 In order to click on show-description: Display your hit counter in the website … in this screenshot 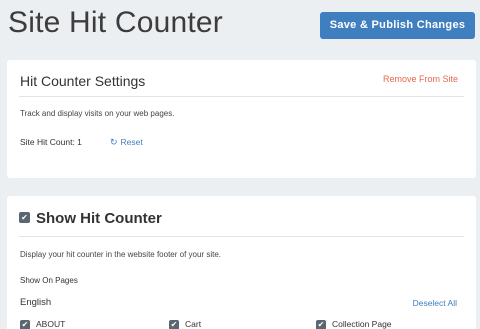, I will do `click(120, 254)`.